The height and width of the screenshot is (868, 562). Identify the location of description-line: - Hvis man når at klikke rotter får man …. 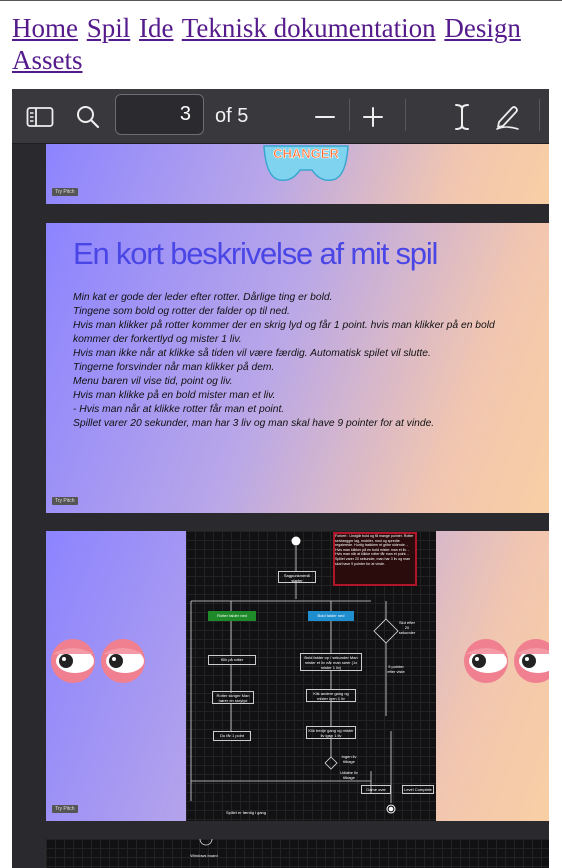
(179, 409).